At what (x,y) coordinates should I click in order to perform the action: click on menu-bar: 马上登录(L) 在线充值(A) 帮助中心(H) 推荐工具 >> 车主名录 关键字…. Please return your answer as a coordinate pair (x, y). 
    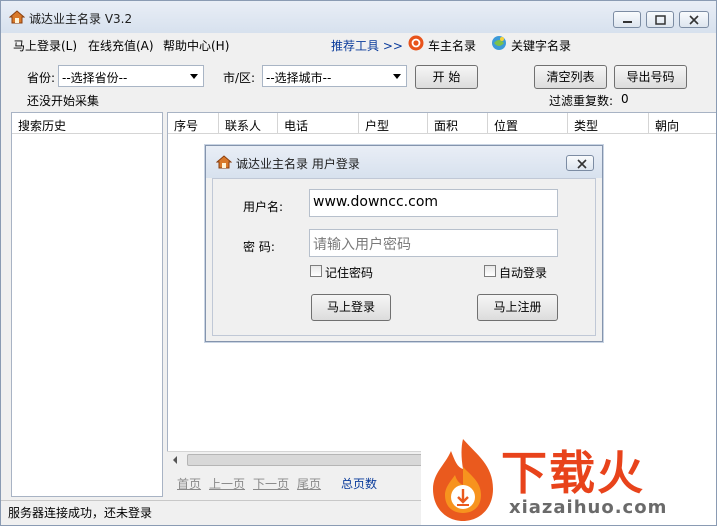
    Looking at the image, I should click on (358, 45).